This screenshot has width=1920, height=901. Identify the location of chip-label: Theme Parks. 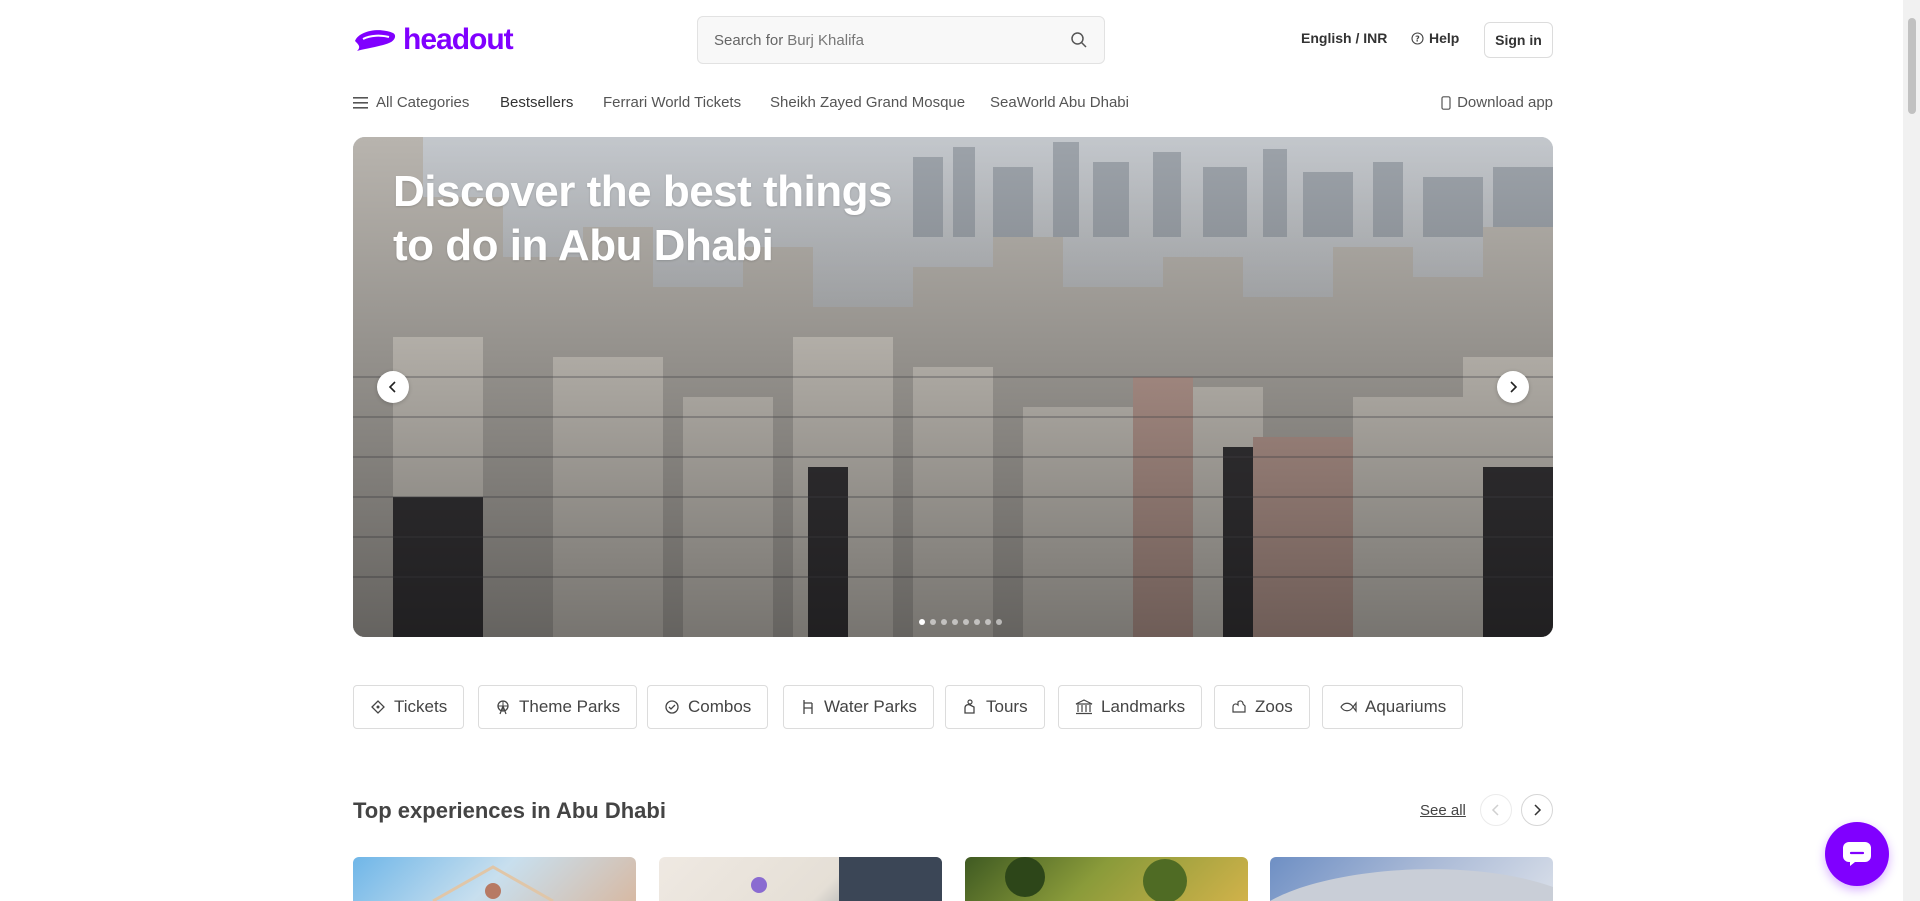
(570, 706).